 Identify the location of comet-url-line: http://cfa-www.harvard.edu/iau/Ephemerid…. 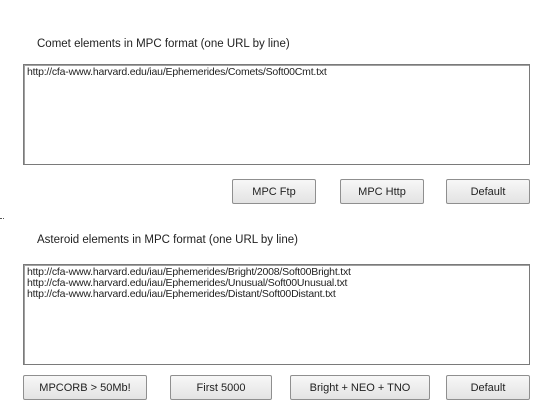
(177, 72).